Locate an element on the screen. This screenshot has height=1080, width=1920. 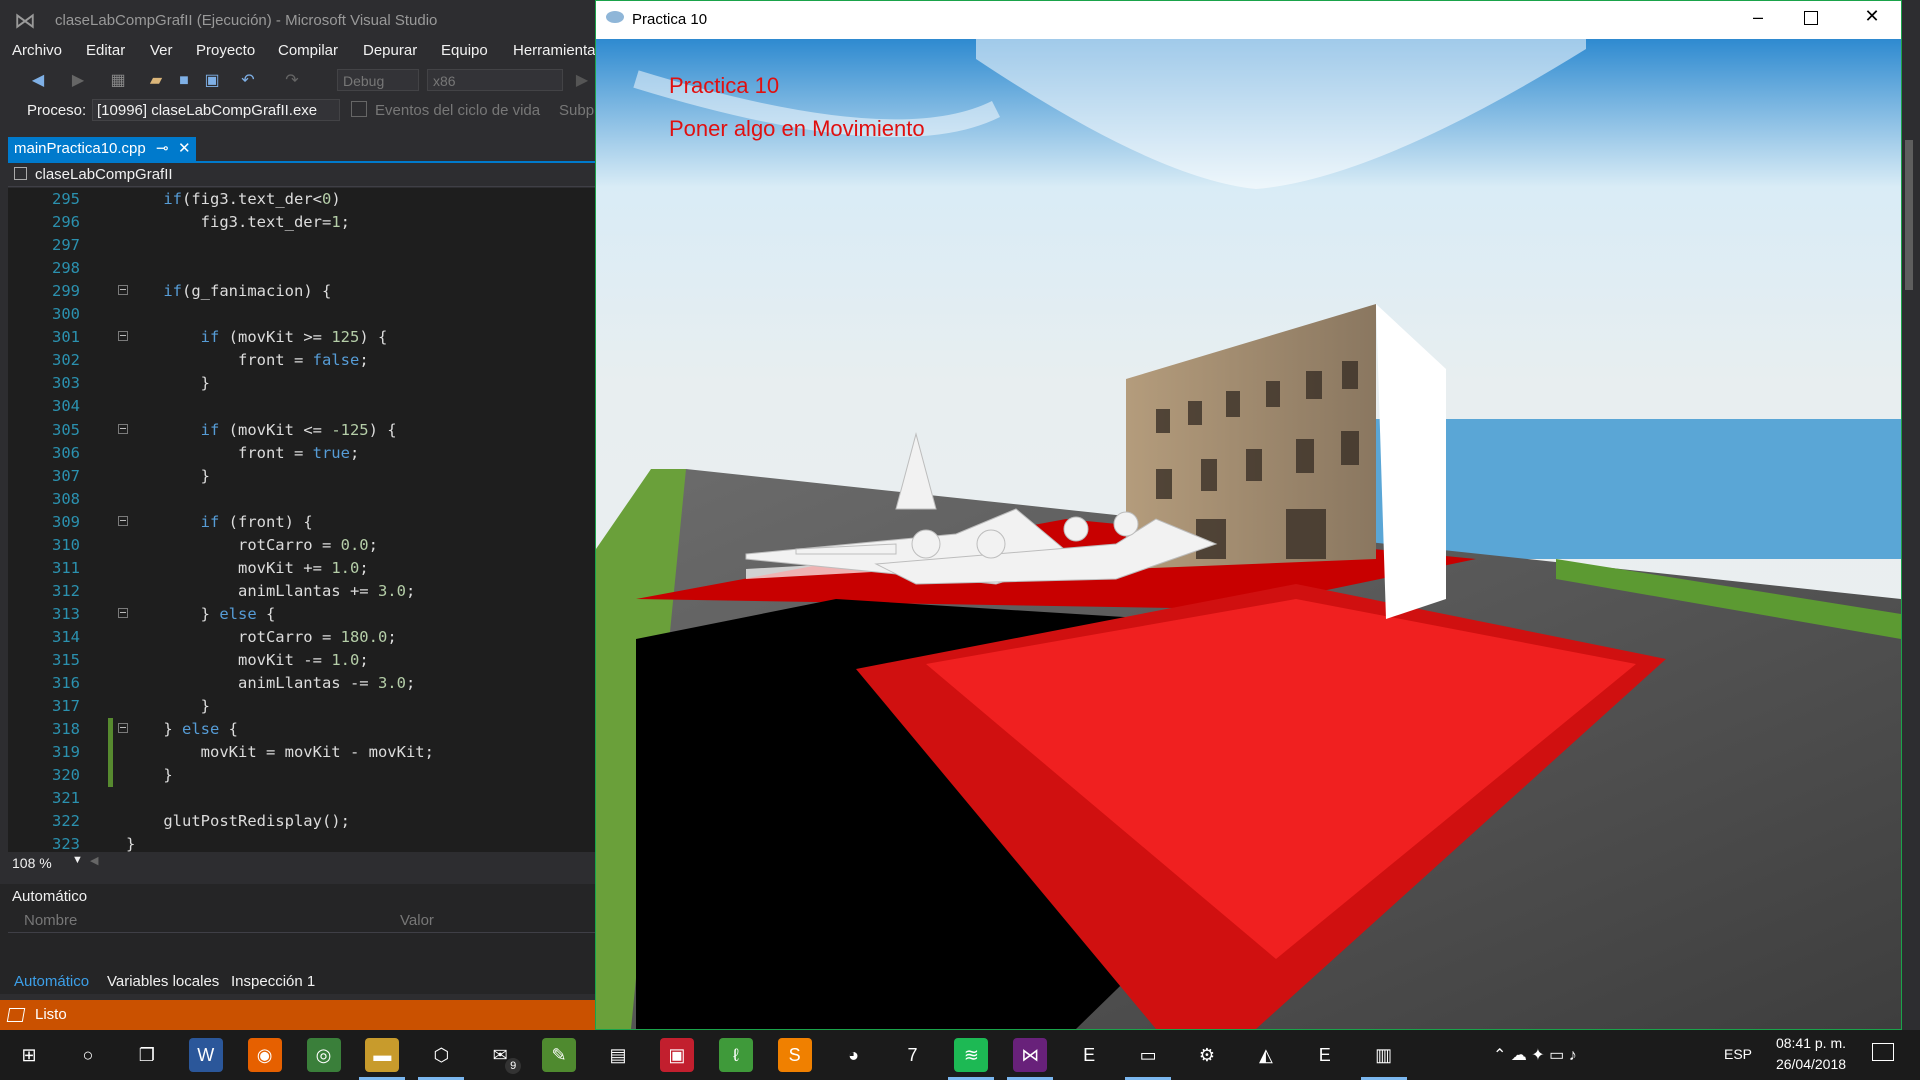
github-icon: ◕ is located at coordinates (854, 1055).